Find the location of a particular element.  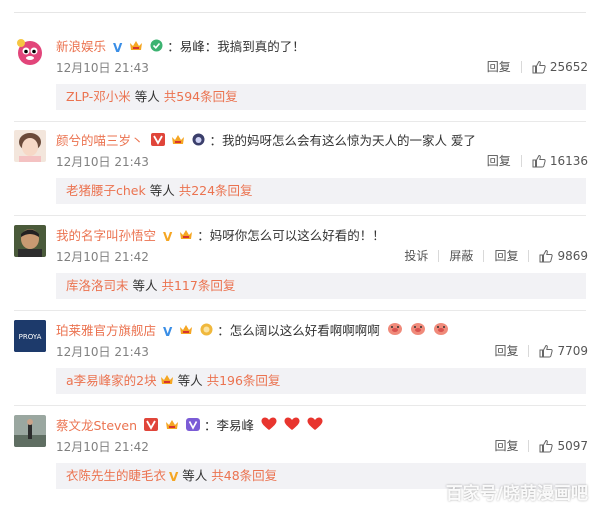

username-link: 新浪娱乐 is located at coordinates (81, 46).